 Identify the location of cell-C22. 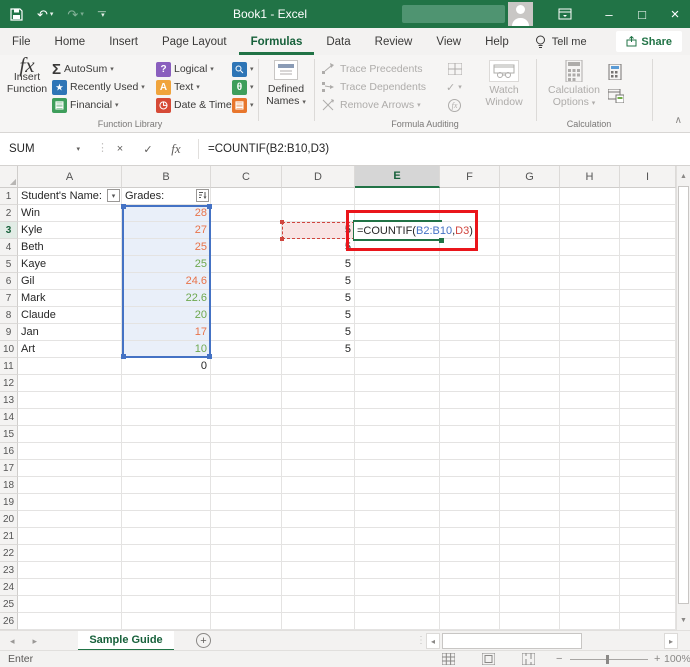
(246, 553).